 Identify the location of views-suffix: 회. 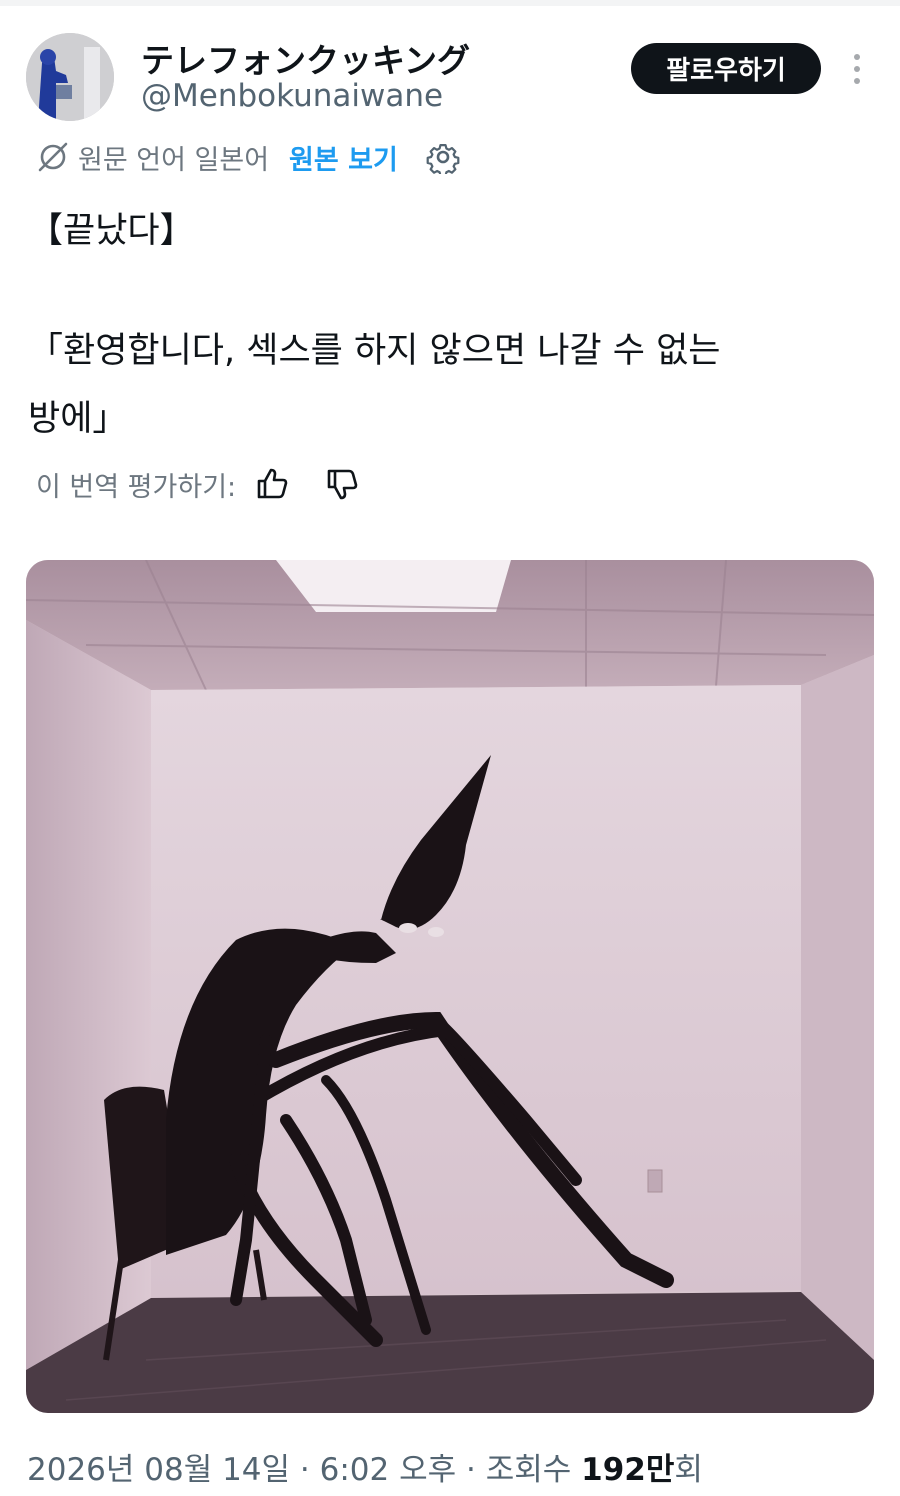
(688, 1470).